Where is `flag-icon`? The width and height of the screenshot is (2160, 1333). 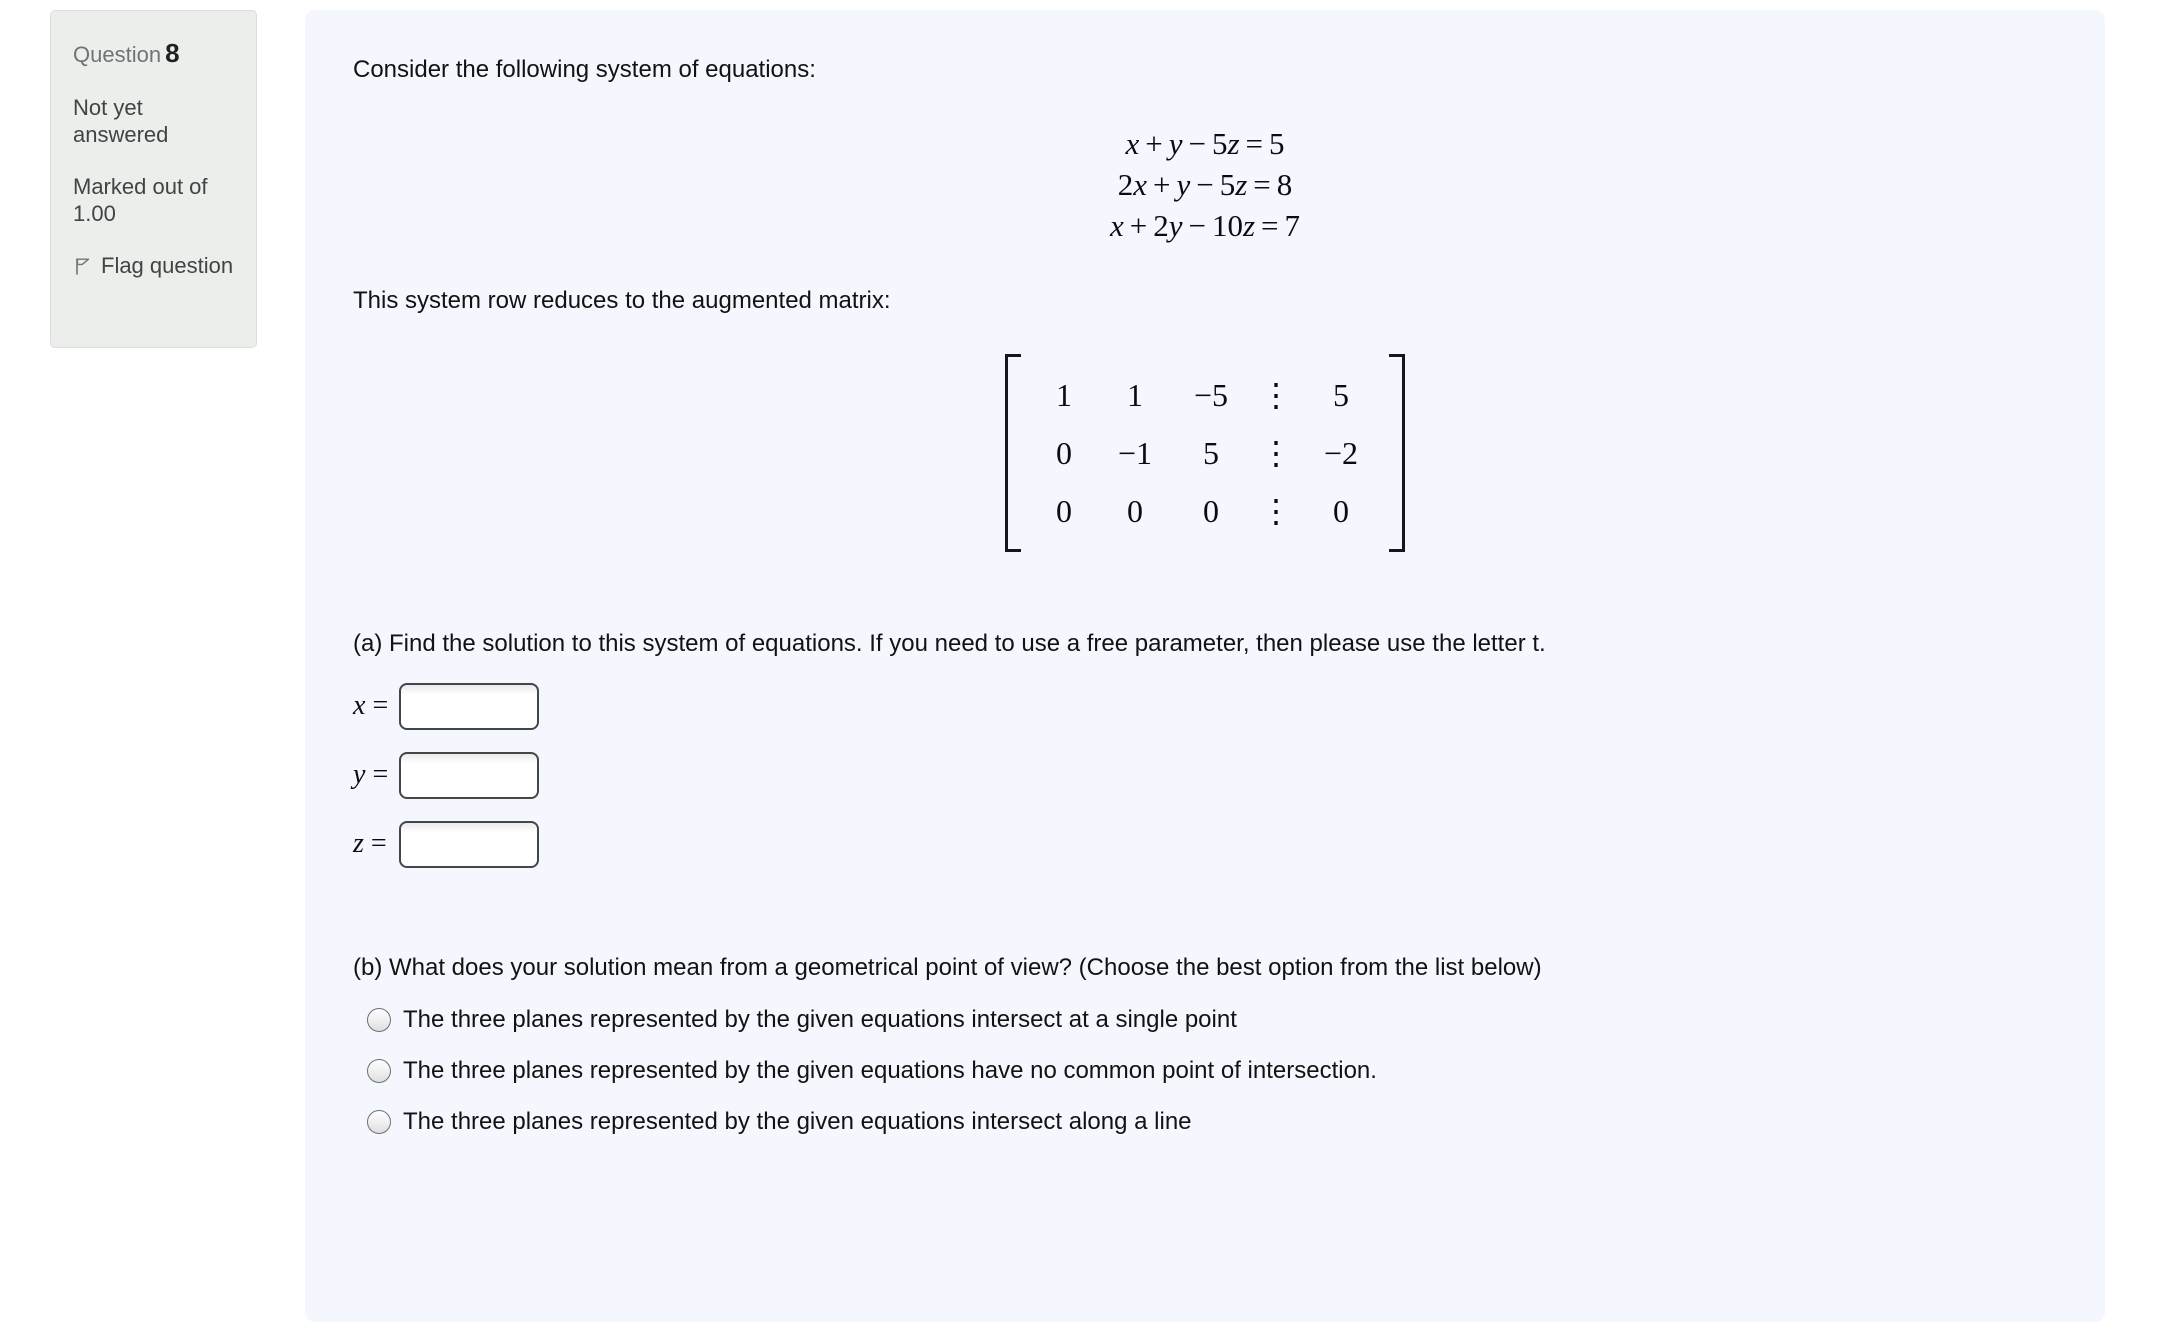 flag-icon is located at coordinates (83, 269).